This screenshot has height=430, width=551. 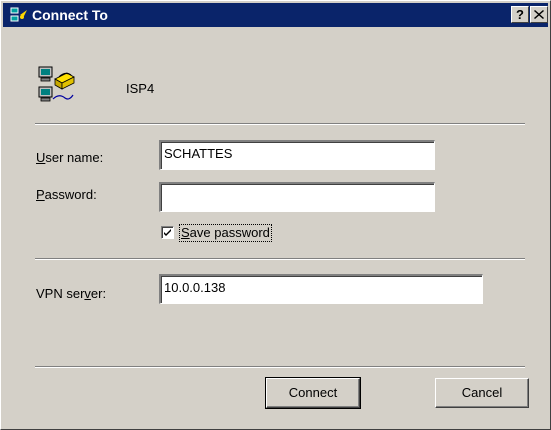 What do you see at coordinates (280, 124) in the screenshot?
I see `divider-top` at bounding box center [280, 124].